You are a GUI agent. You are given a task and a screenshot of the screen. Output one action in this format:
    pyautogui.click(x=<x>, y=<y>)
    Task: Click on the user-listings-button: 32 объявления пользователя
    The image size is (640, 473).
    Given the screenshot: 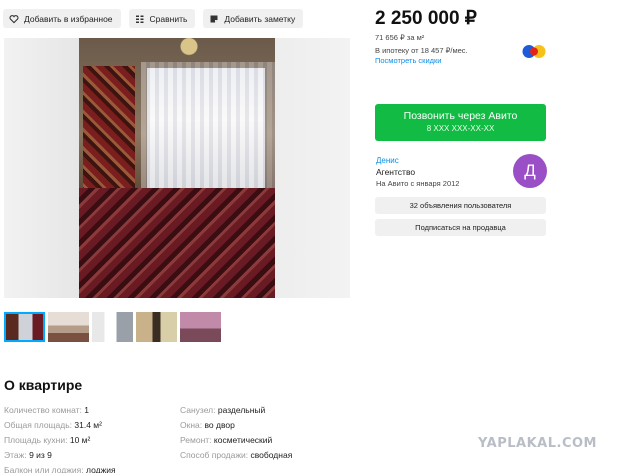 What is the action you would take?
    pyautogui.click(x=460, y=205)
    